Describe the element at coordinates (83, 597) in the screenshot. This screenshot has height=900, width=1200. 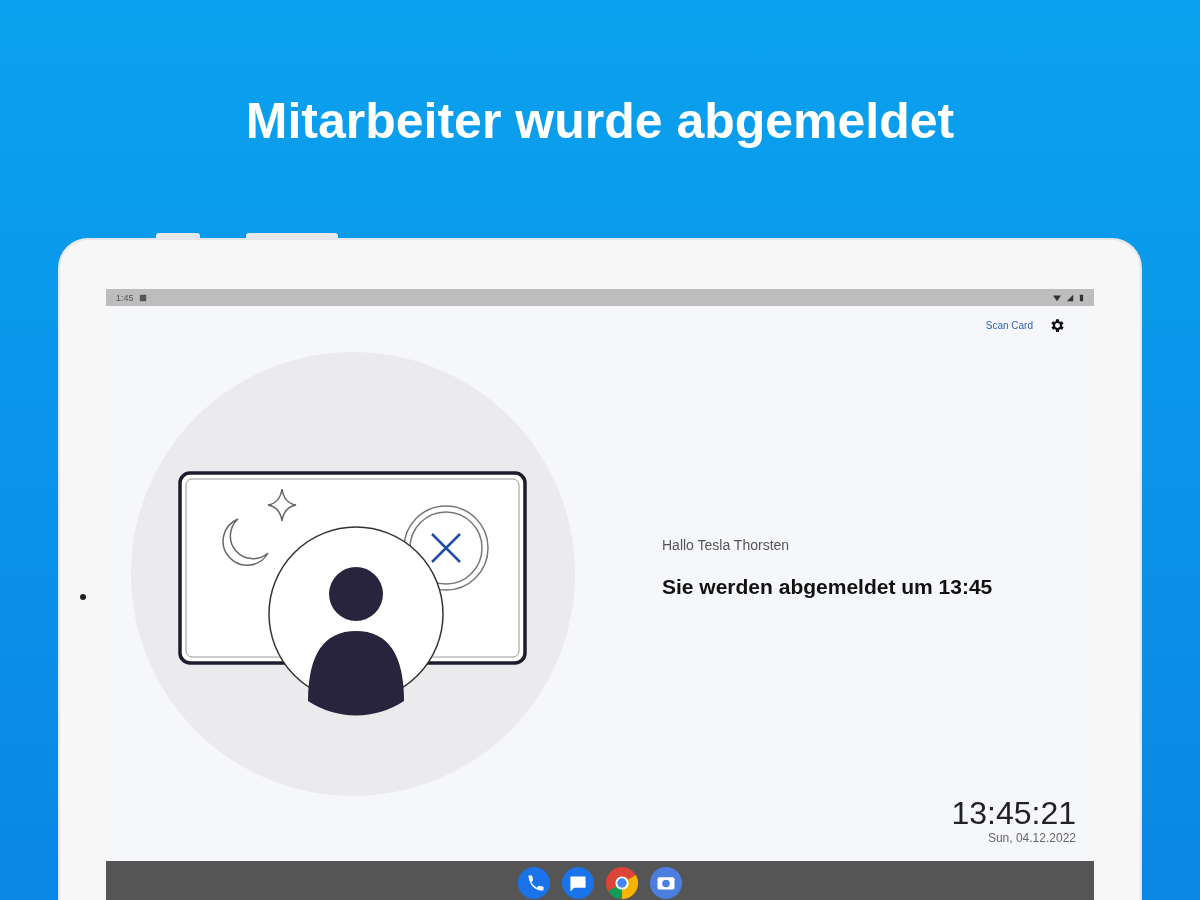
I see `camera-dot` at that location.